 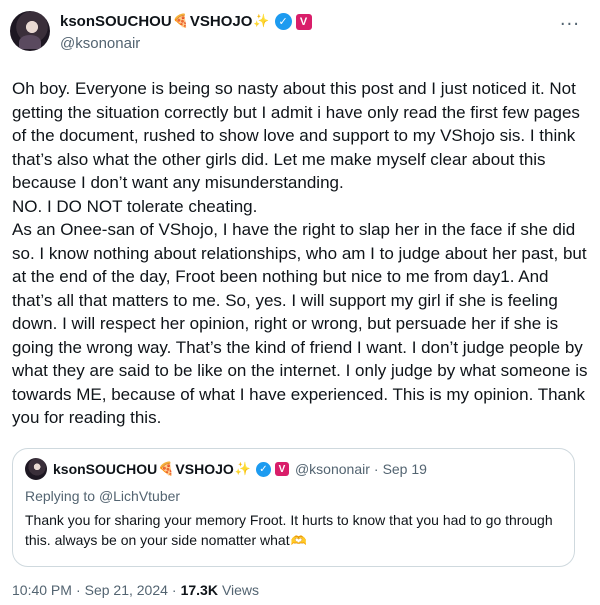 I want to click on author-display-name: ksonSOUCHOU, so click(x=116, y=21).